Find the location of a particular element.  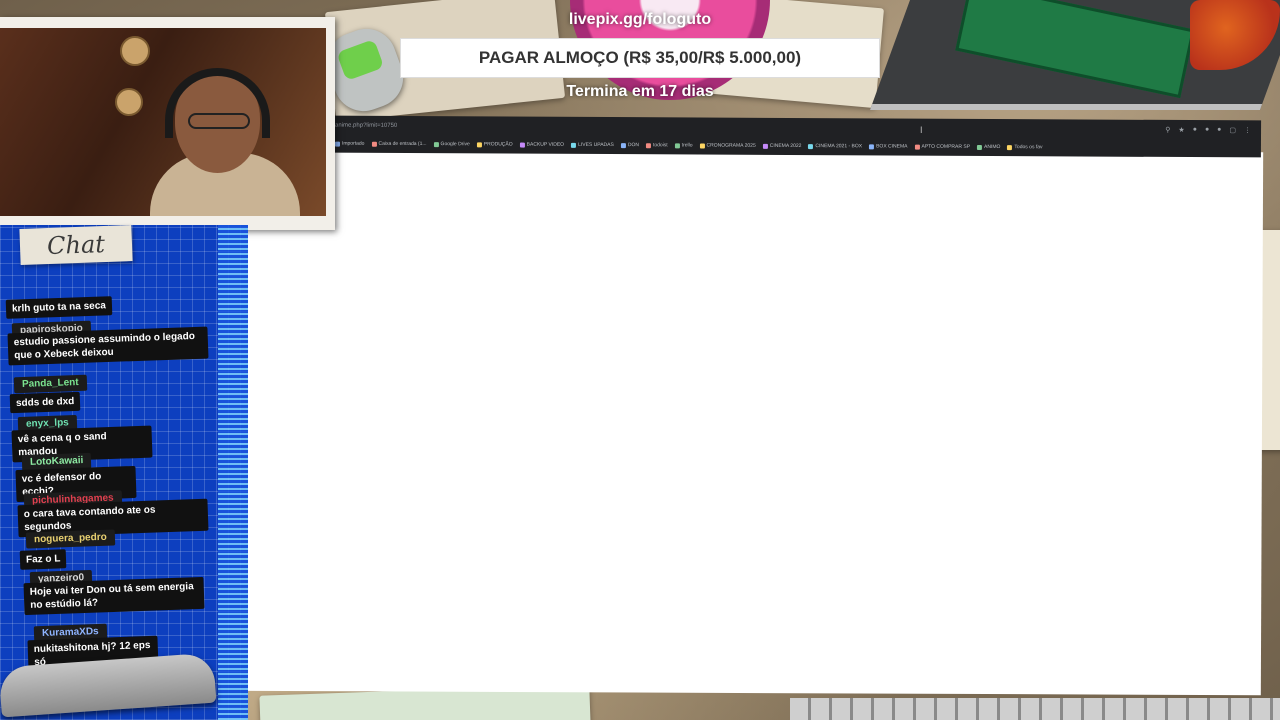

bookmark-label: BOX CINEMA is located at coordinates (892, 146).